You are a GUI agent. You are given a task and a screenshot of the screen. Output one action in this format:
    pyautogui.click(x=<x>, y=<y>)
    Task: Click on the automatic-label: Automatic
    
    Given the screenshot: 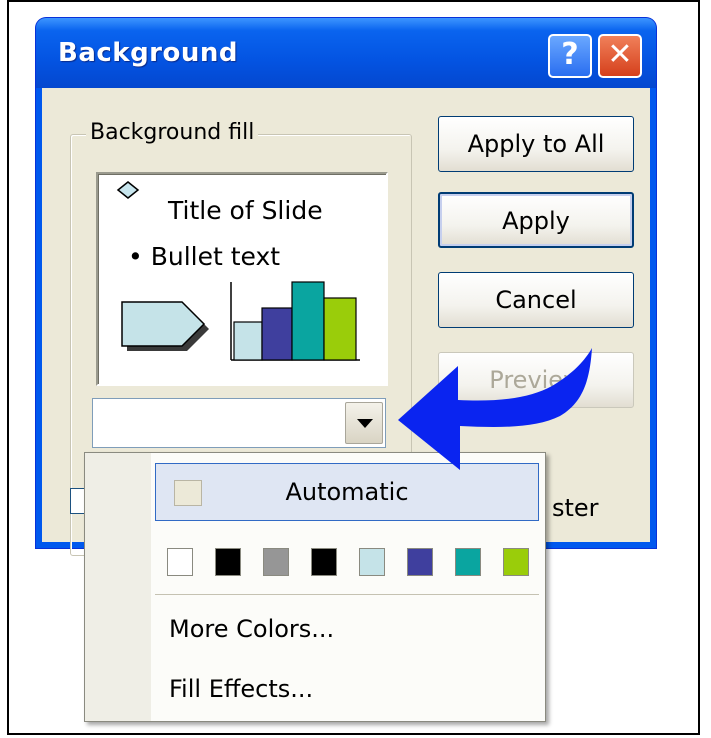 What is the action you would take?
    pyautogui.click(x=347, y=492)
    